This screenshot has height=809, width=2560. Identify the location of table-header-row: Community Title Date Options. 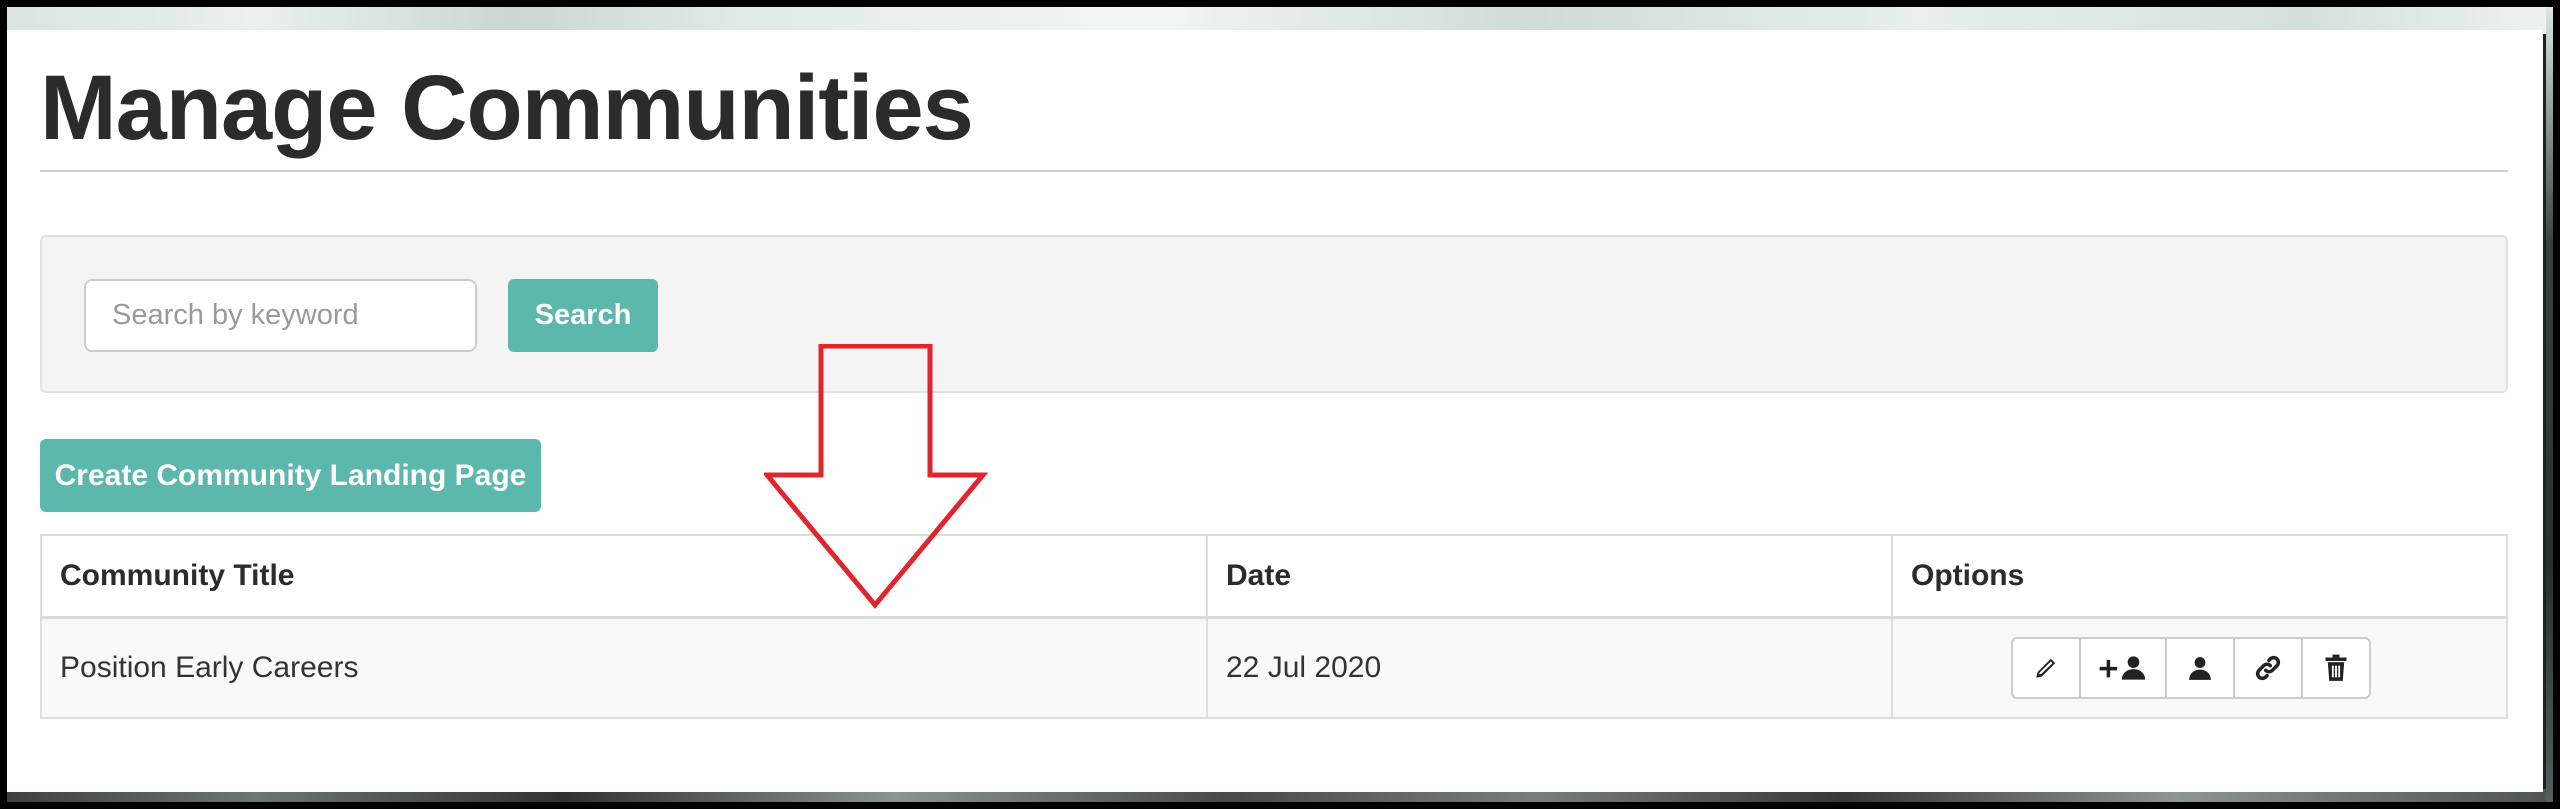
(1274, 576).